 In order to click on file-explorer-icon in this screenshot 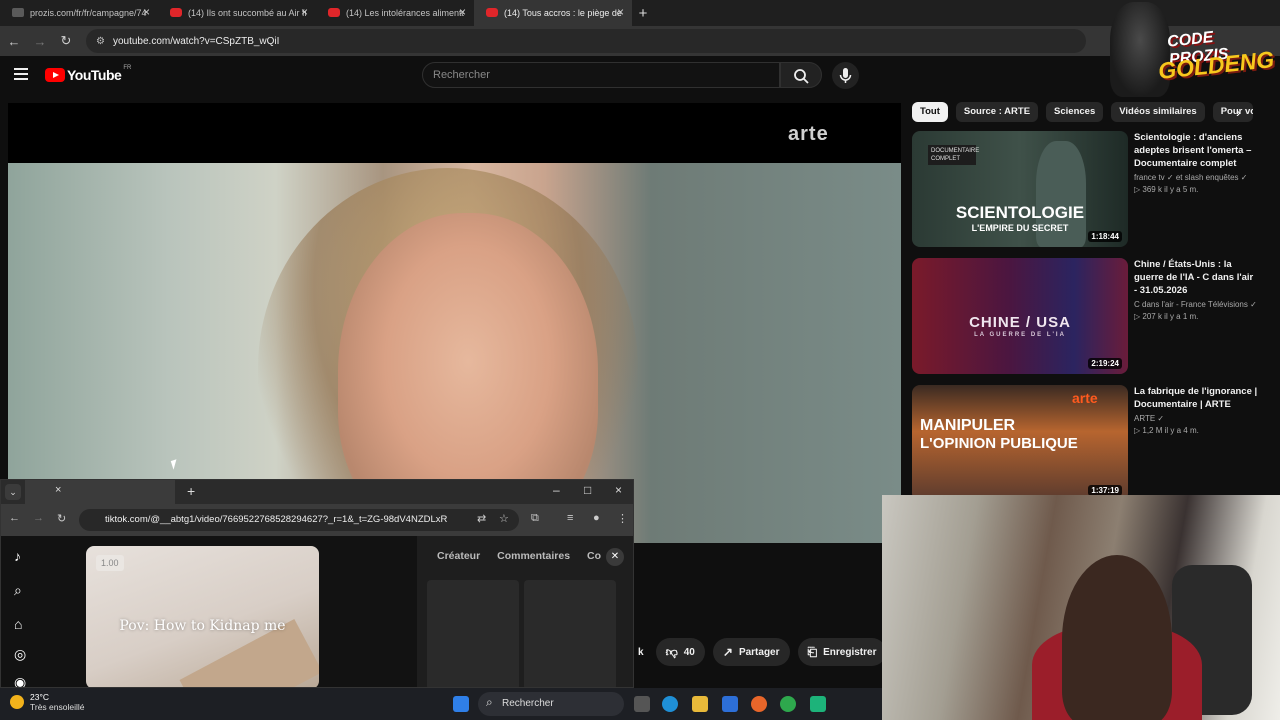, I will do `click(700, 704)`.